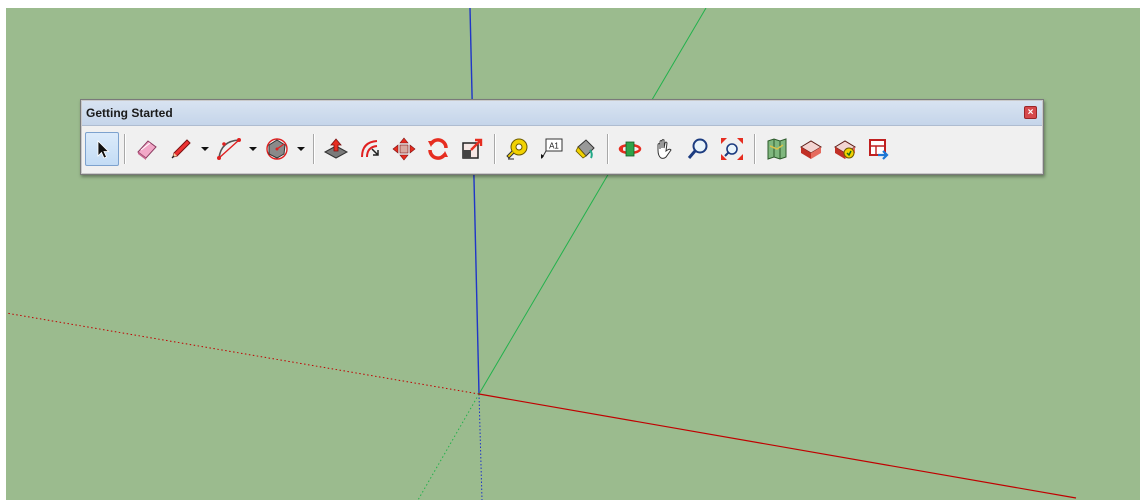 This screenshot has height=500, width=1140. I want to click on text-label-icon: A1, so click(551, 149).